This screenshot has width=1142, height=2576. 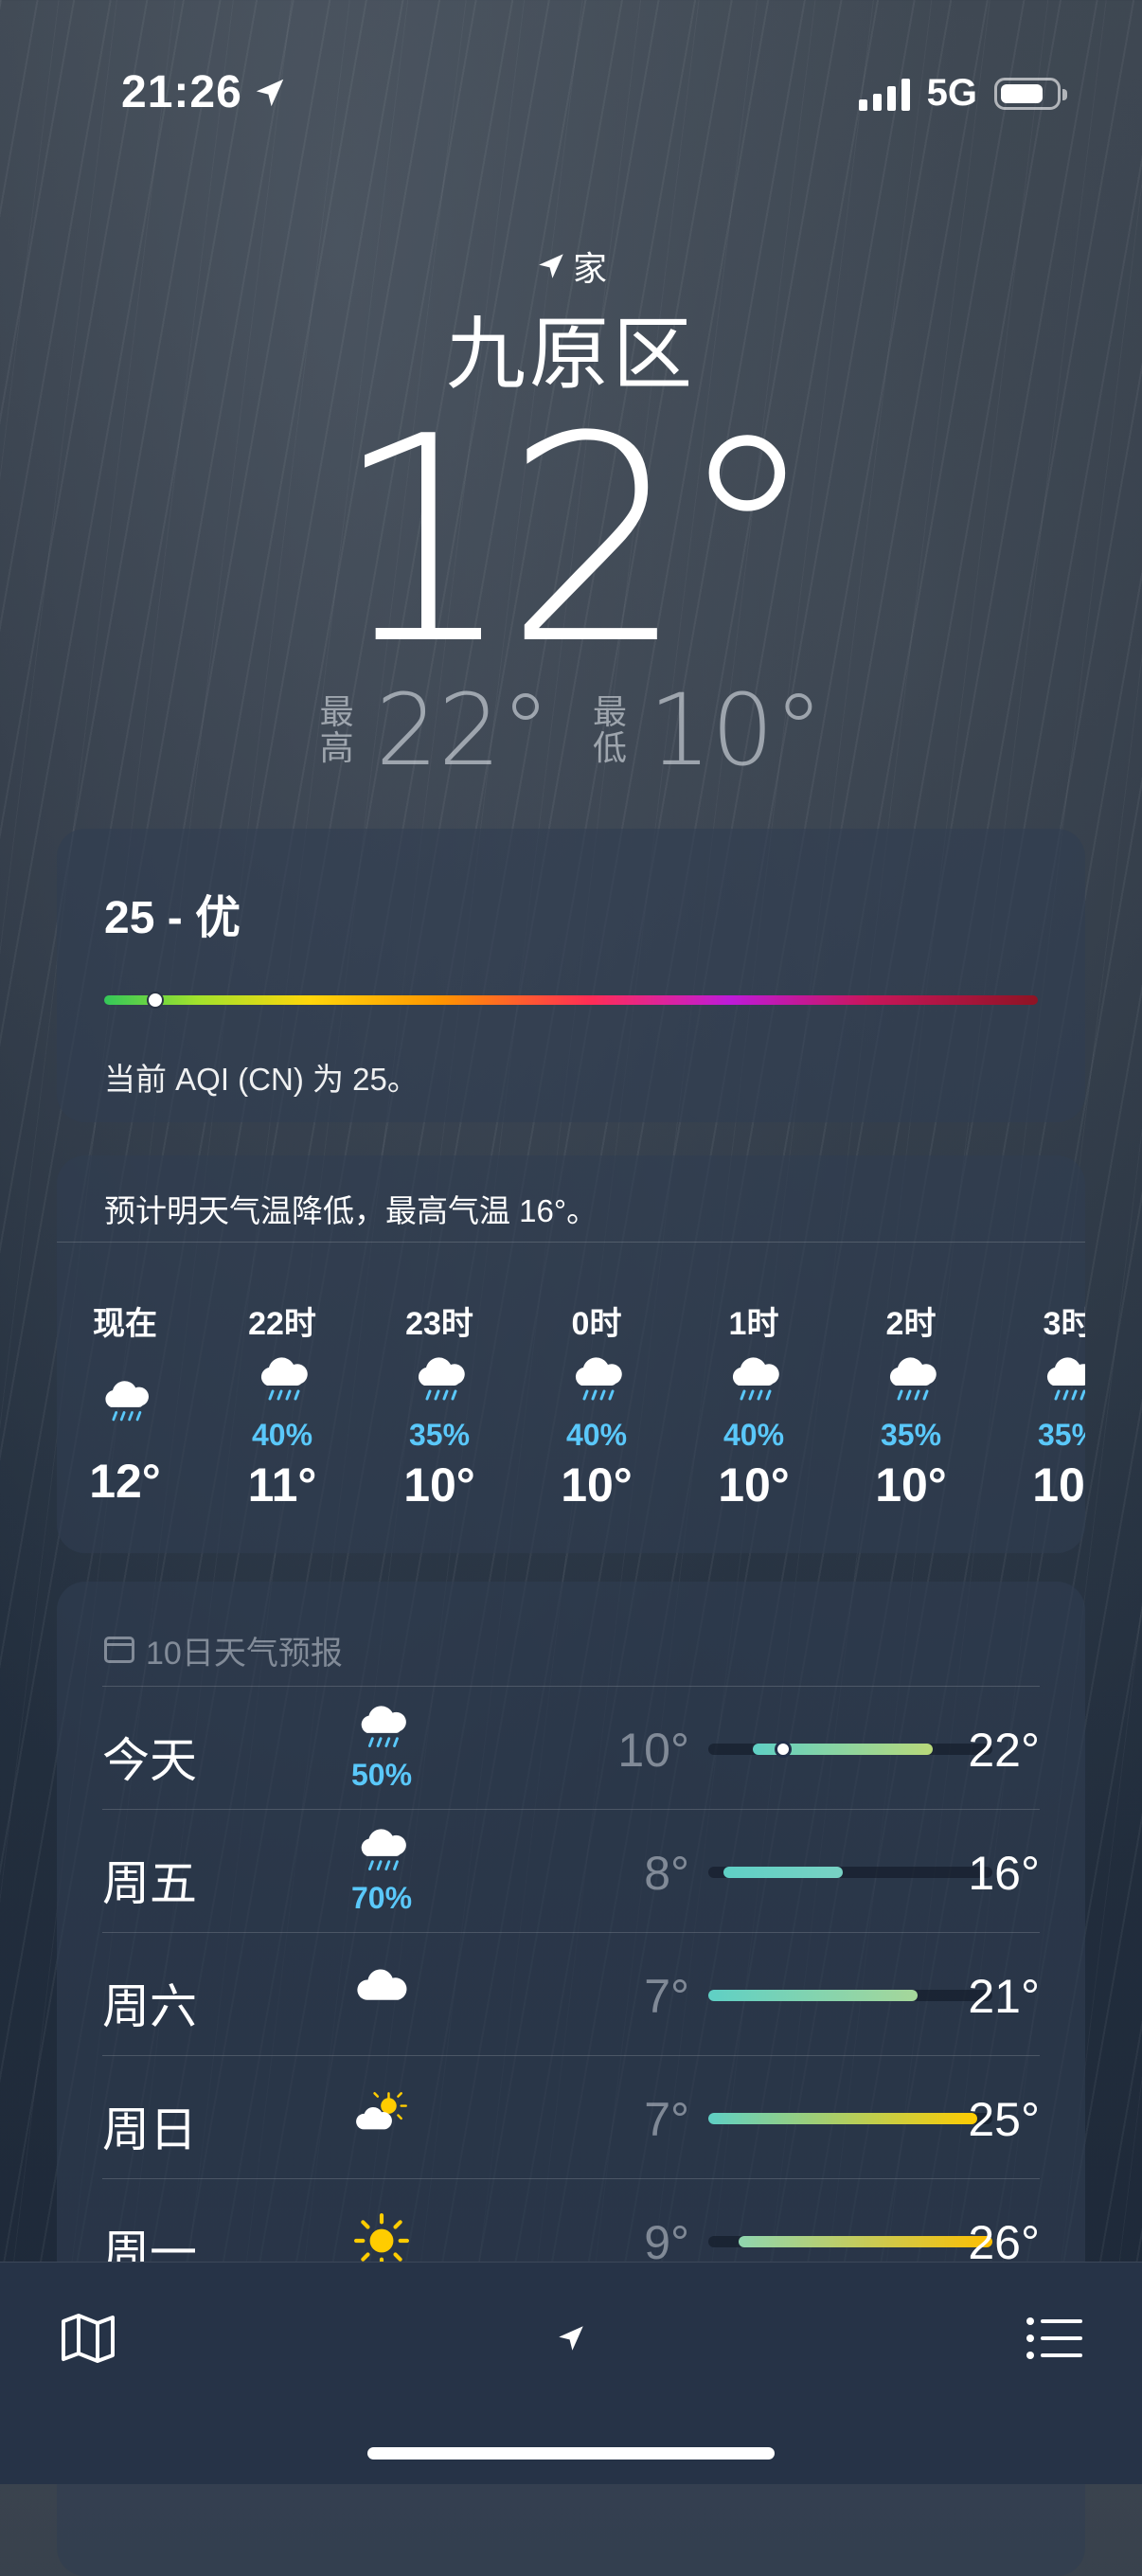 I want to click on hour-time: 1时, so click(x=753, y=1324).